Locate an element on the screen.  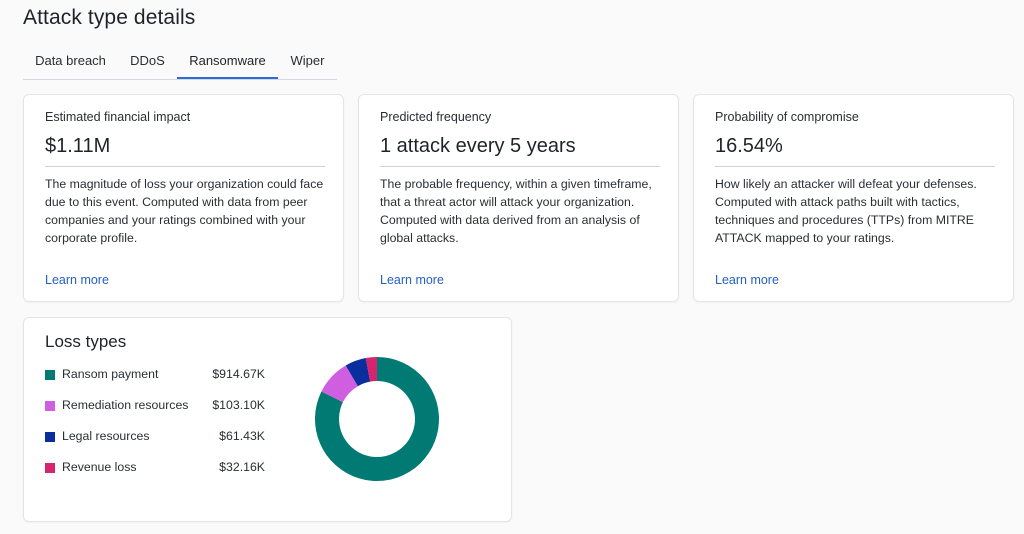
tab-ransomware: Ransomware is located at coordinates (227, 62).